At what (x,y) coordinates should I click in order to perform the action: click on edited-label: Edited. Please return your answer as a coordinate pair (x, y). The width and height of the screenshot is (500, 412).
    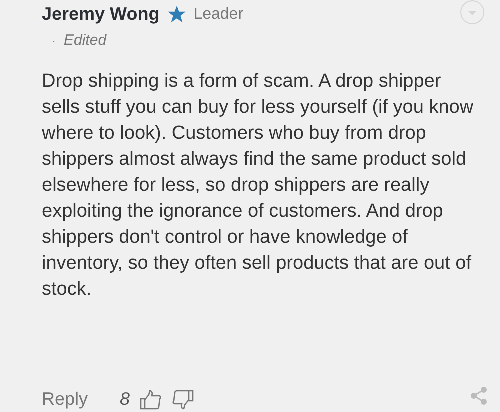
    Looking at the image, I should click on (85, 41).